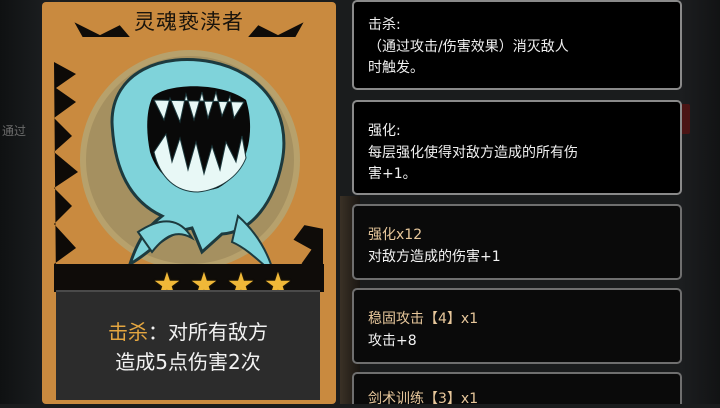  Describe the element at coordinates (517, 242) in the screenshot. I see `modifier-item: 强化x12 对敌方造成的伤害+1` at that location.